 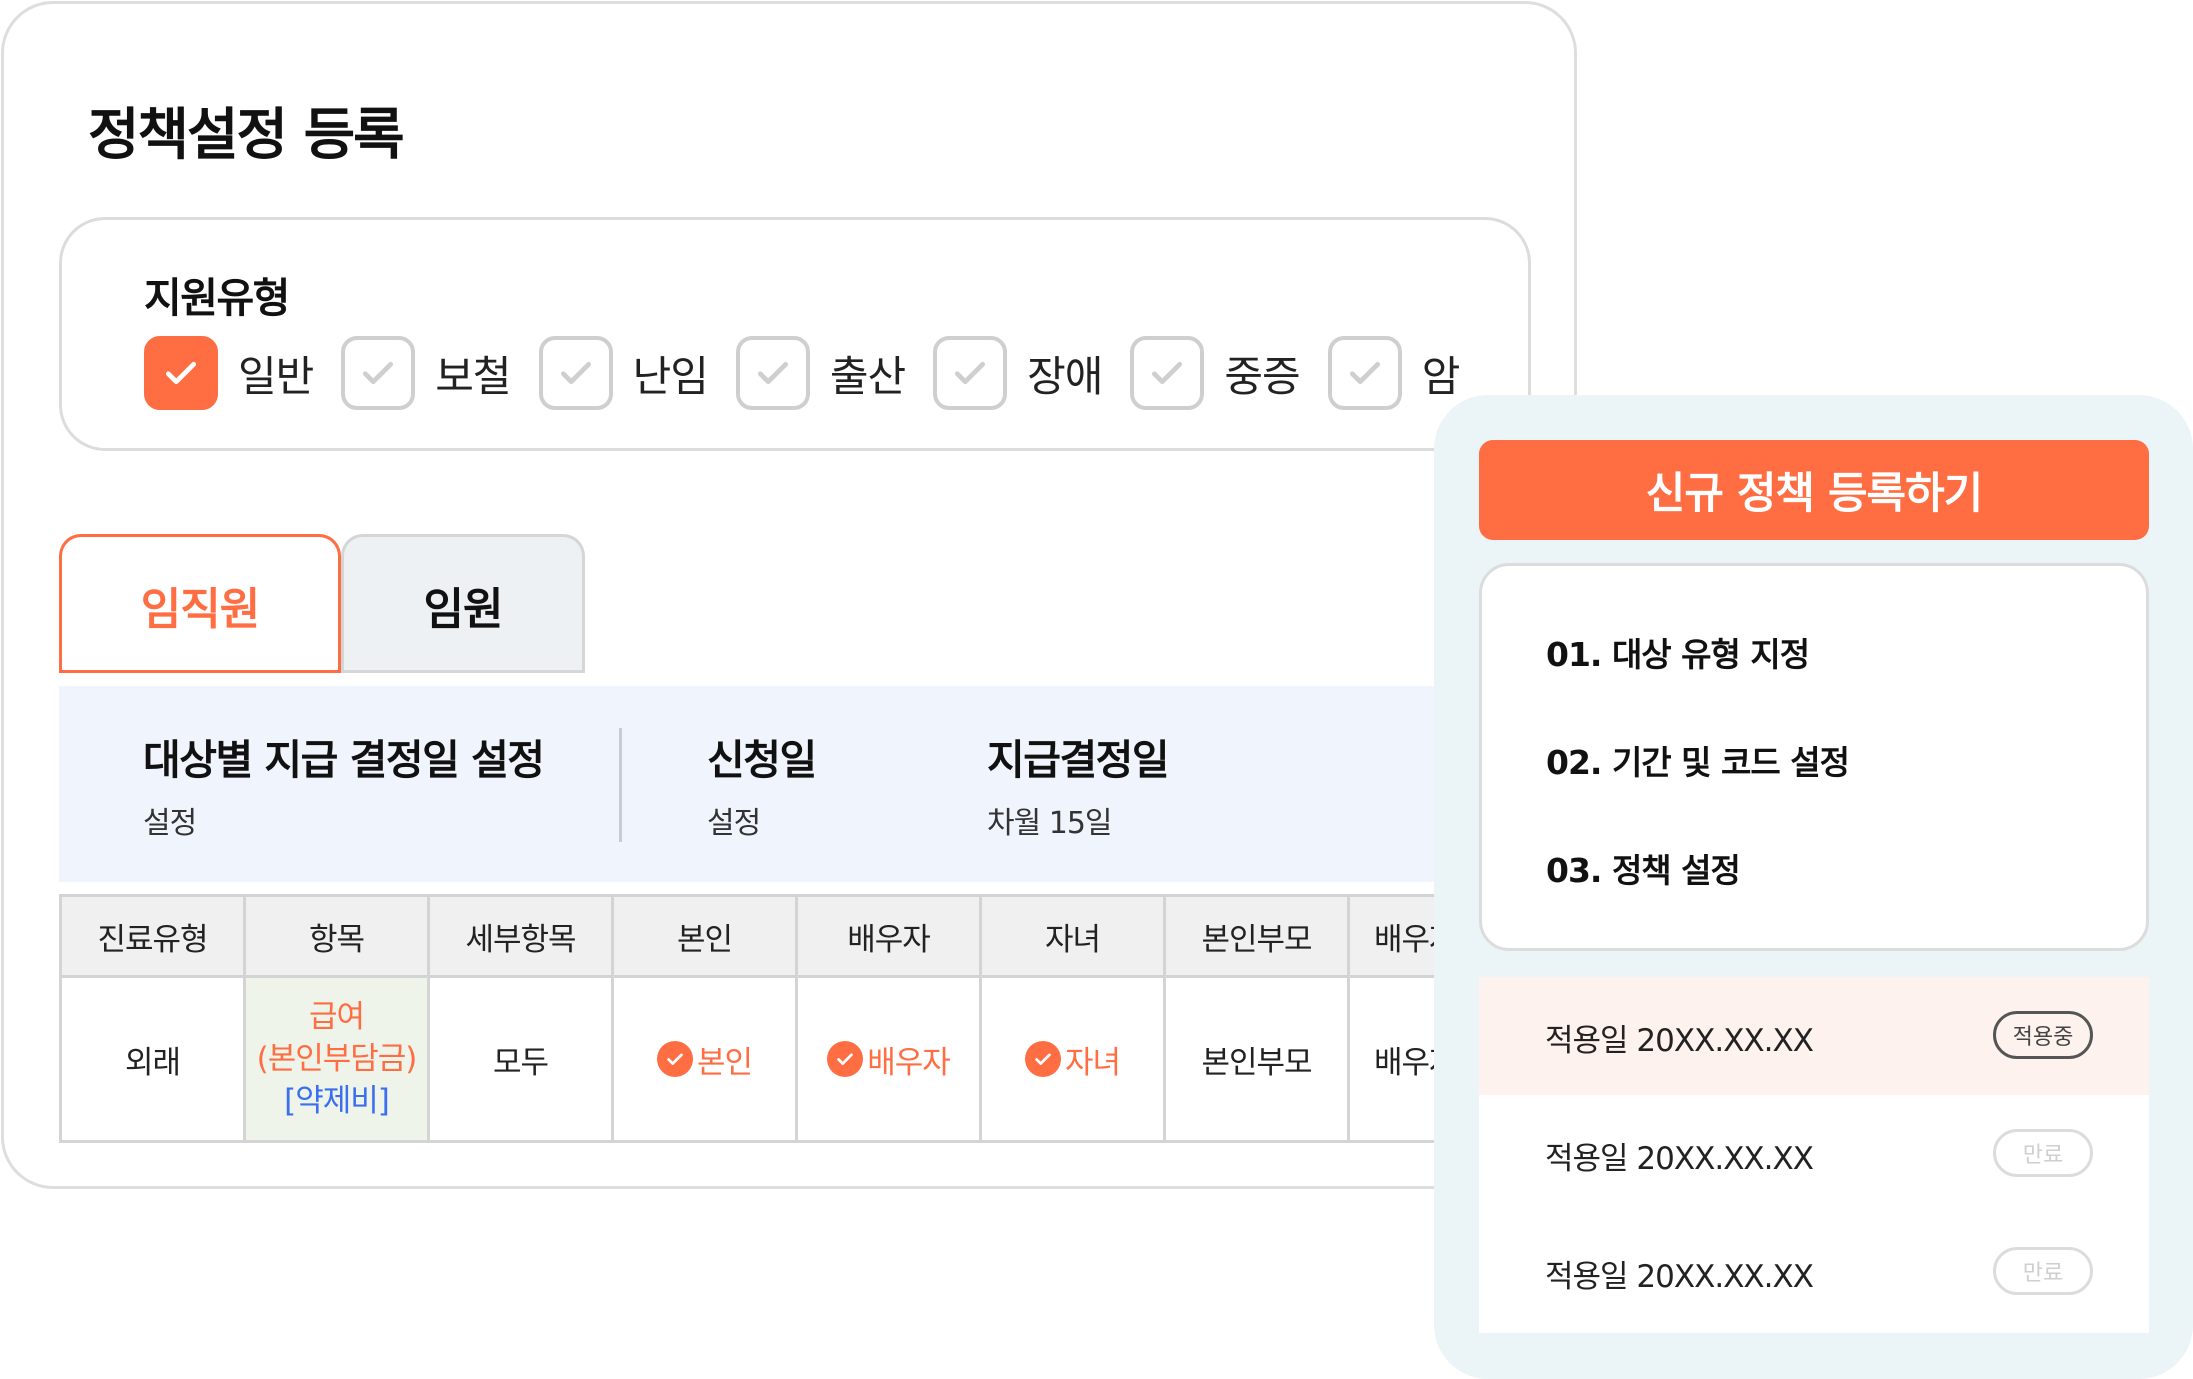 I want to click on info-divider, so click(x=620, y=785).